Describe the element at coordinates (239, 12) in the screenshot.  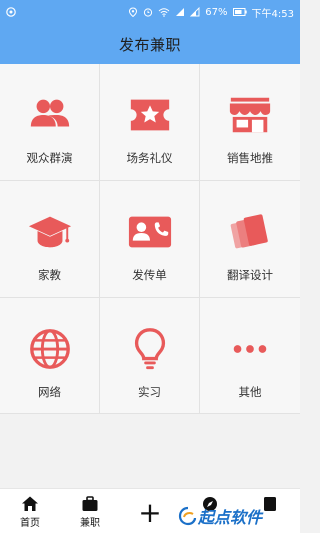
I see `battery-icon` at that location.